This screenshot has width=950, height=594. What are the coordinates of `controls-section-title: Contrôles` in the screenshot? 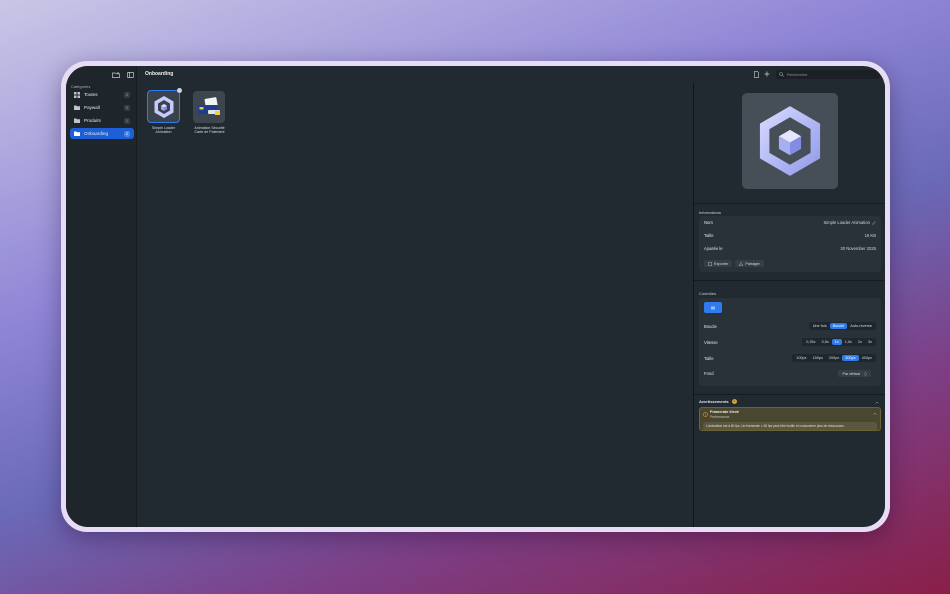 It's located at (708, 293).